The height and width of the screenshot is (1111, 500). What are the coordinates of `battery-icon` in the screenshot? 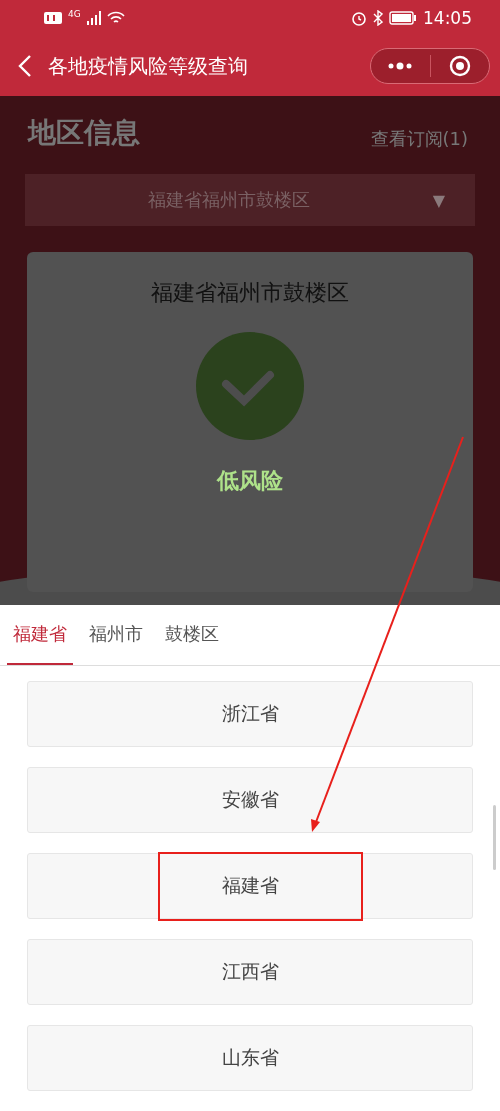 It's located at (403, 18).